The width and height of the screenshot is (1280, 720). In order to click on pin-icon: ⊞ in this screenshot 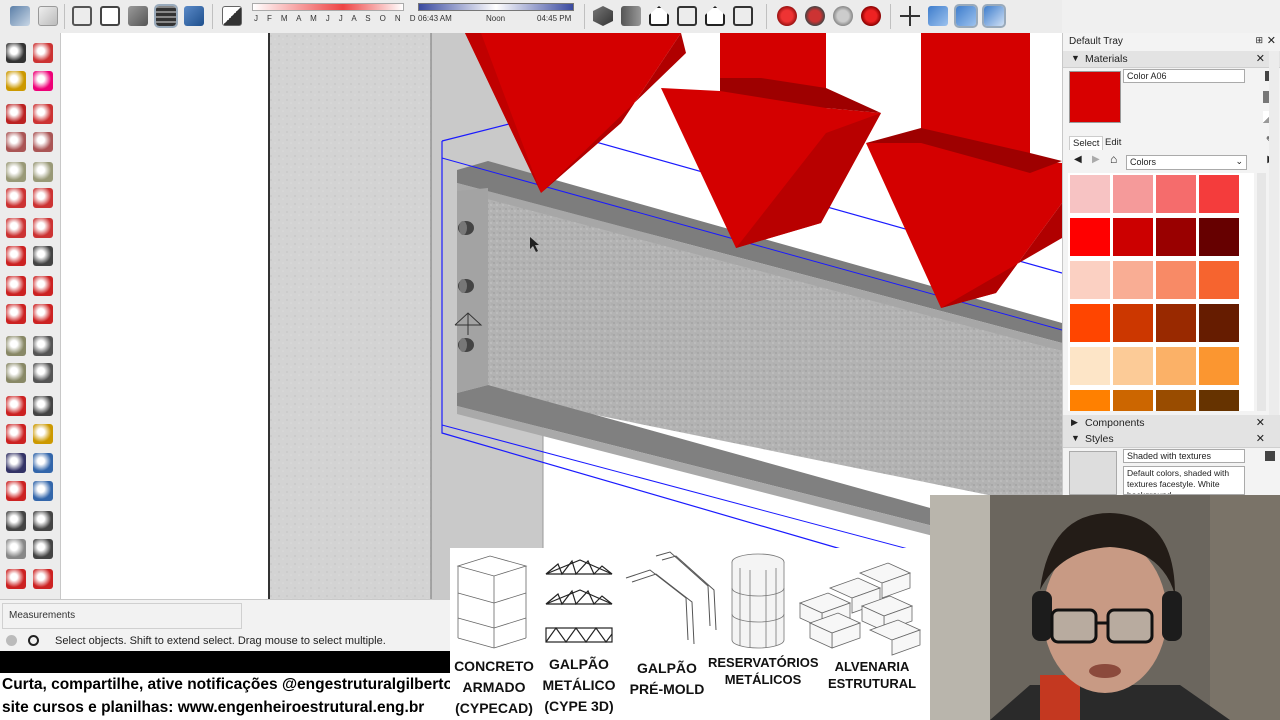, I will do `click(1259, 40)`.